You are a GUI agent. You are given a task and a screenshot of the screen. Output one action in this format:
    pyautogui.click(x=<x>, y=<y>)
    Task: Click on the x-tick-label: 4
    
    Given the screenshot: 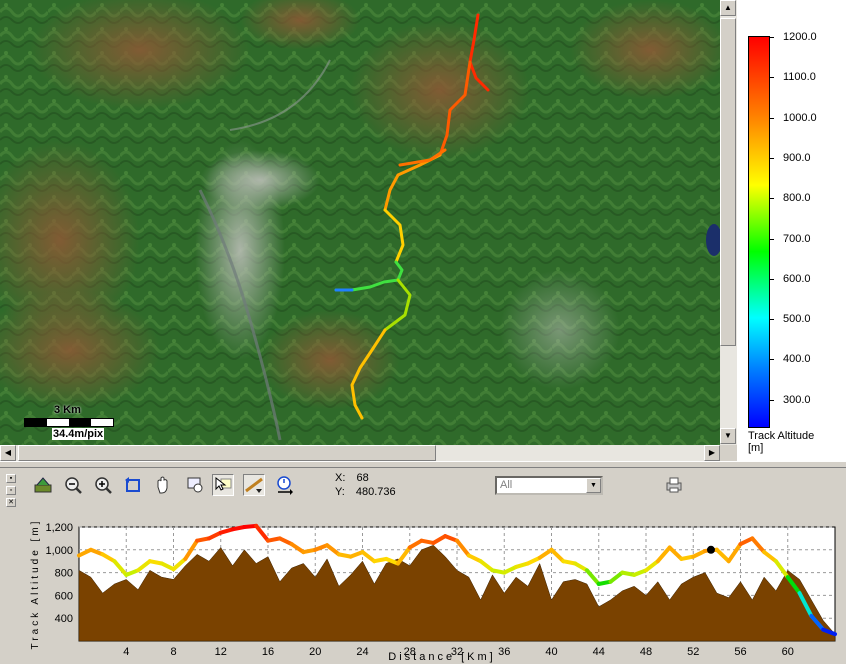 What is the action you would take?
    pyautogui.click(x=126, y=652)
    